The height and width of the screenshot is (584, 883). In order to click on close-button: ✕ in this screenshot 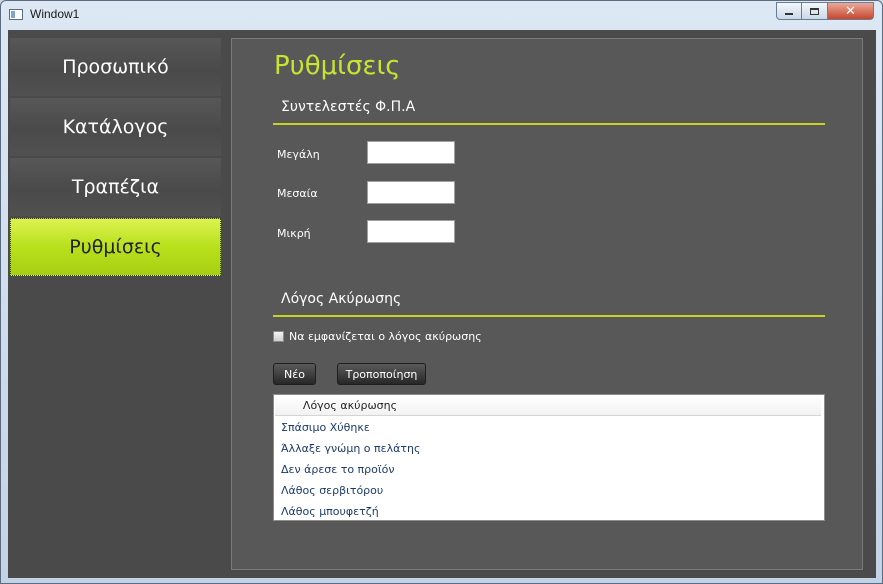, I will do `click(851, 11)`.